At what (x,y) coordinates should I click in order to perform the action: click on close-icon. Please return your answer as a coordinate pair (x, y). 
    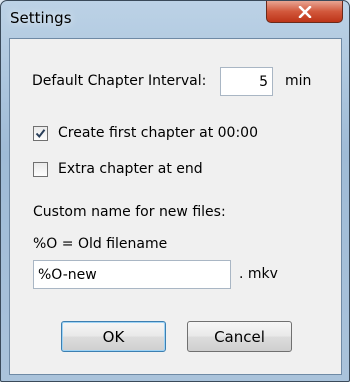
    Looking at the image, I should click on (305, 11).